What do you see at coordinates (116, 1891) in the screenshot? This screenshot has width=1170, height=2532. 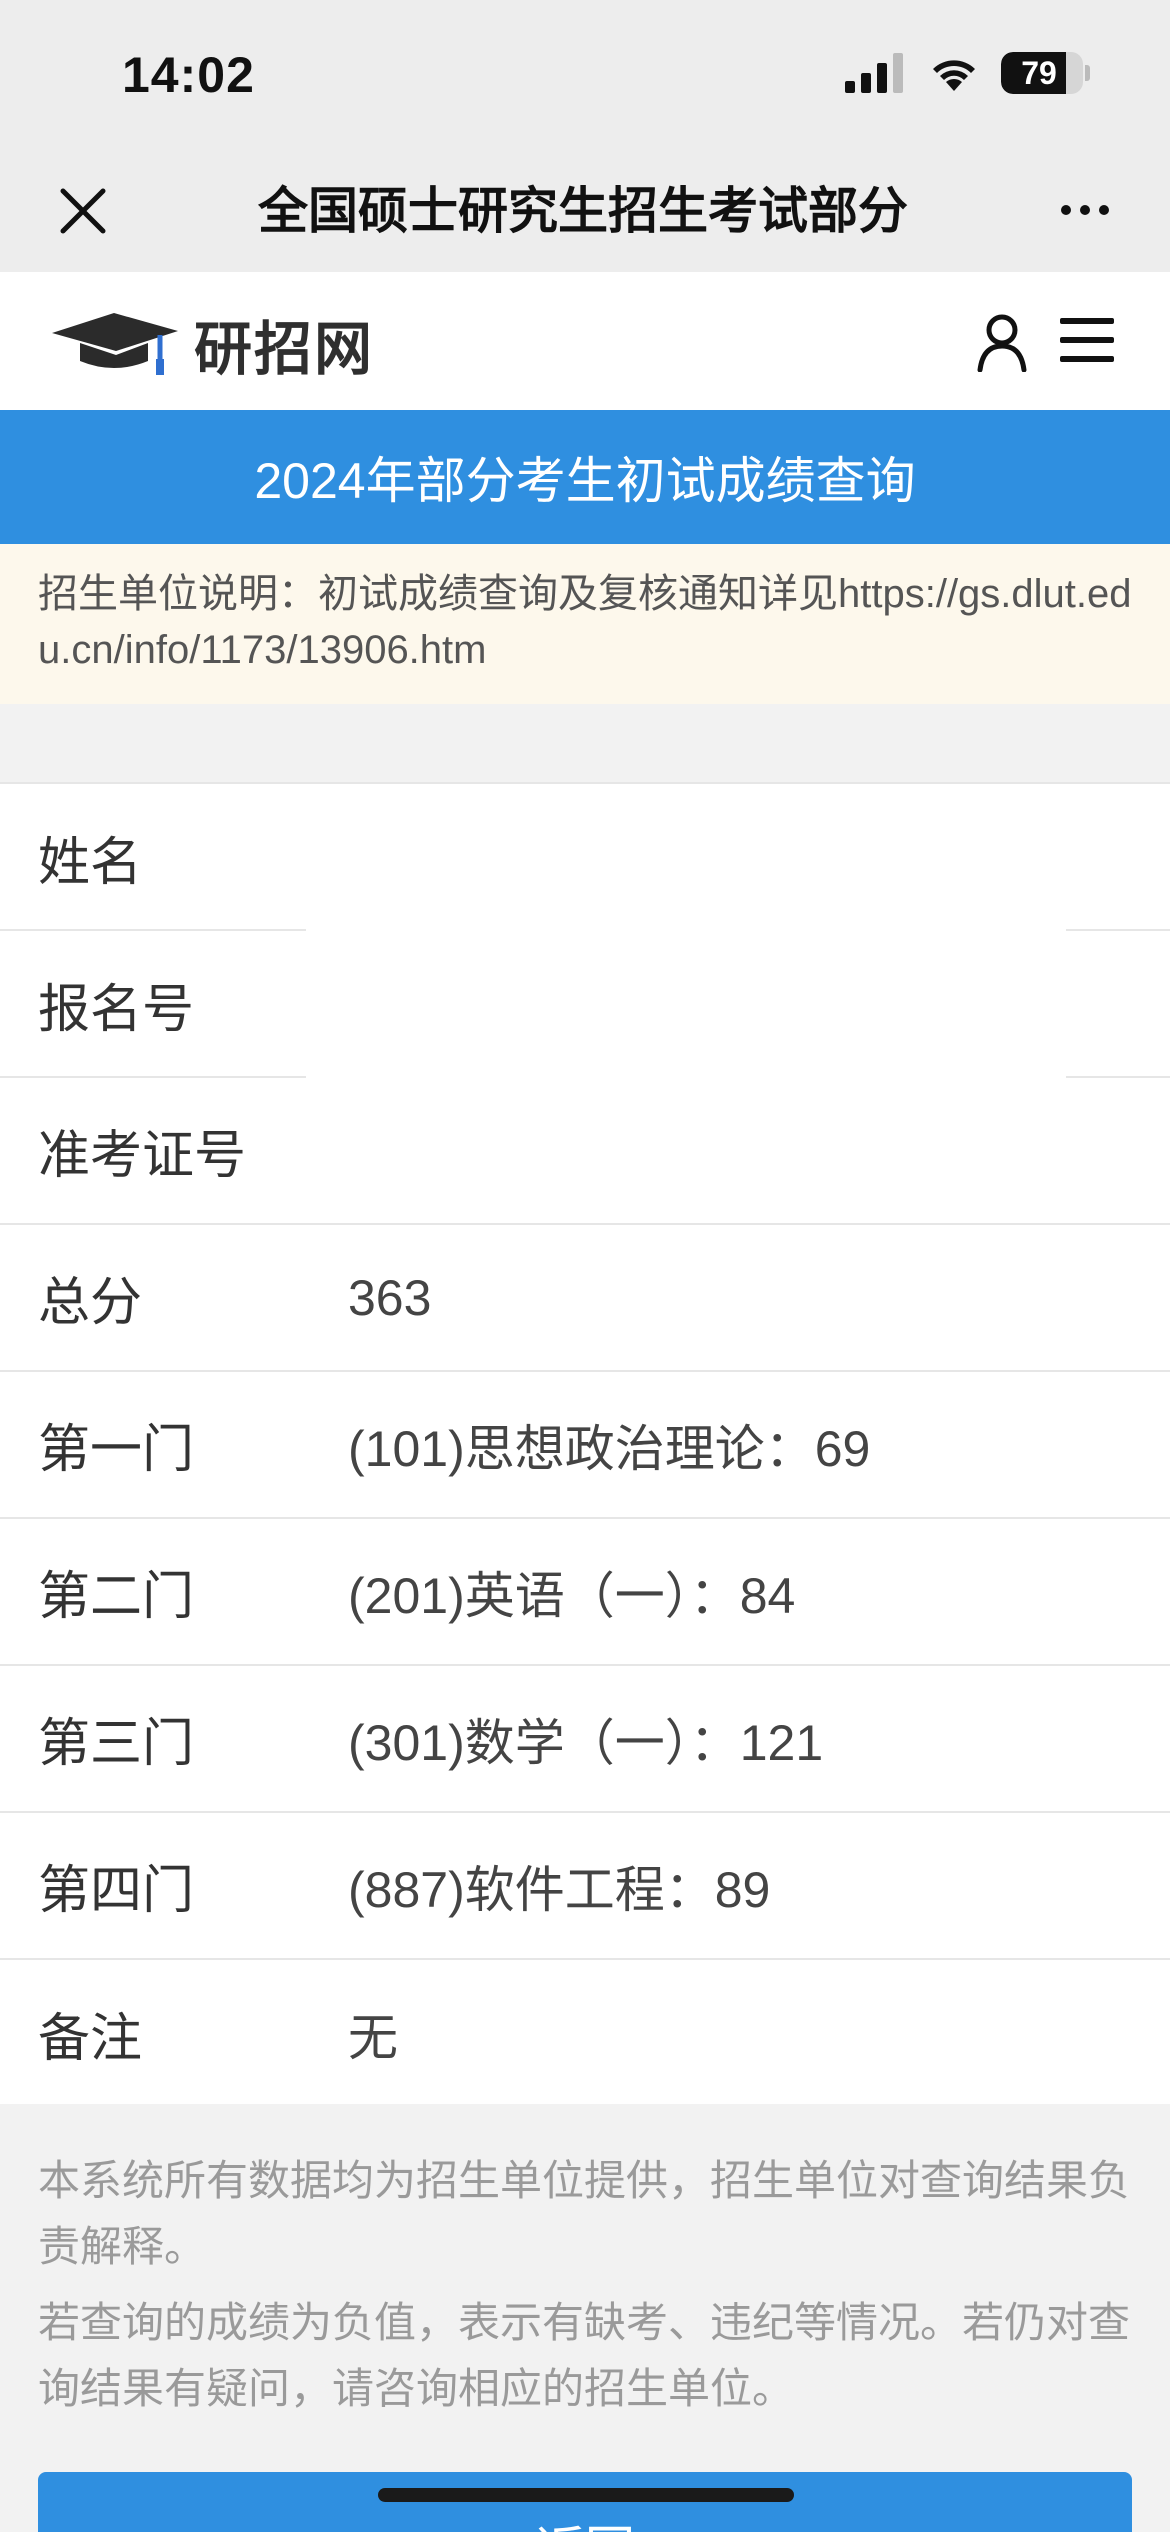 I see `row-label: 第四门` at bounding box center [116, 1891].